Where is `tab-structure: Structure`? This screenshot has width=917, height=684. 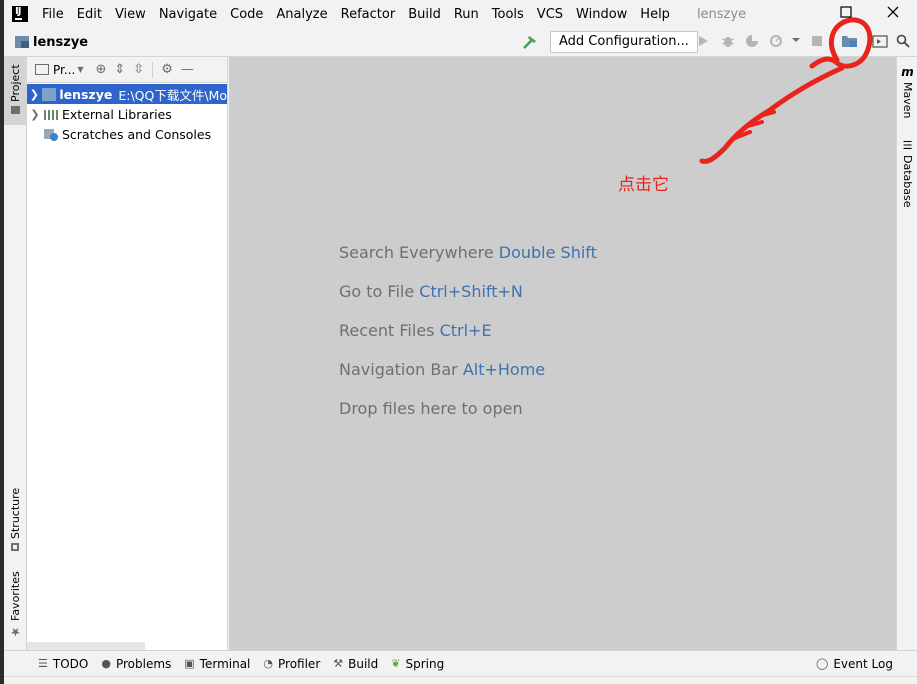
tab-structure: Structure is located at coordinates (15, 521).